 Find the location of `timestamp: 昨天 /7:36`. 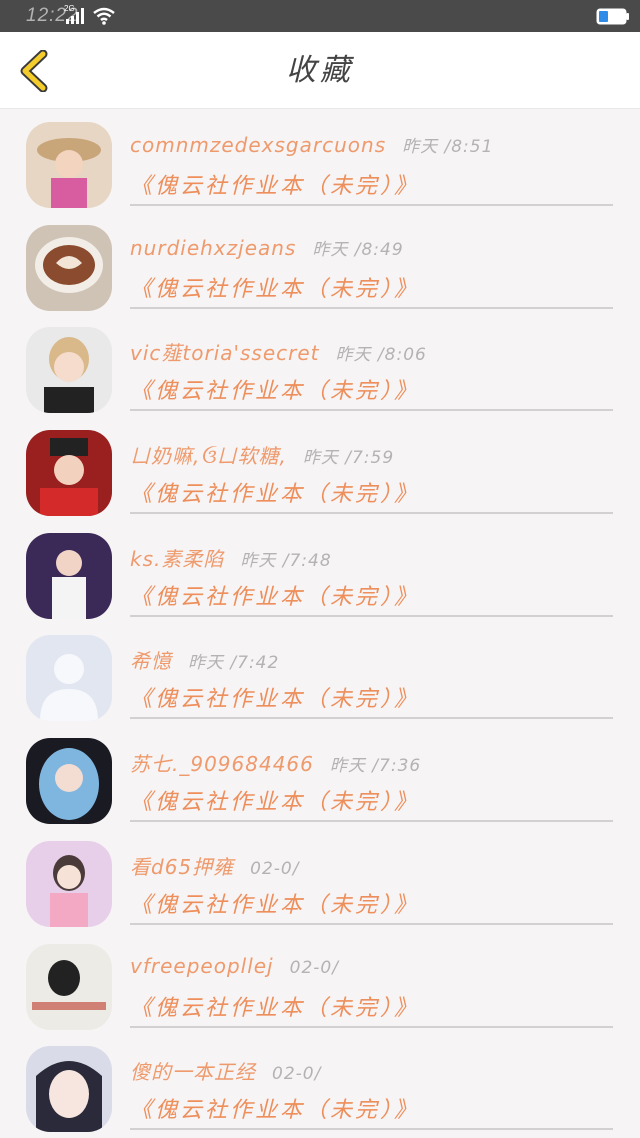

timestamp: 昨天 /7:36 is located at coordinates (375, 766).